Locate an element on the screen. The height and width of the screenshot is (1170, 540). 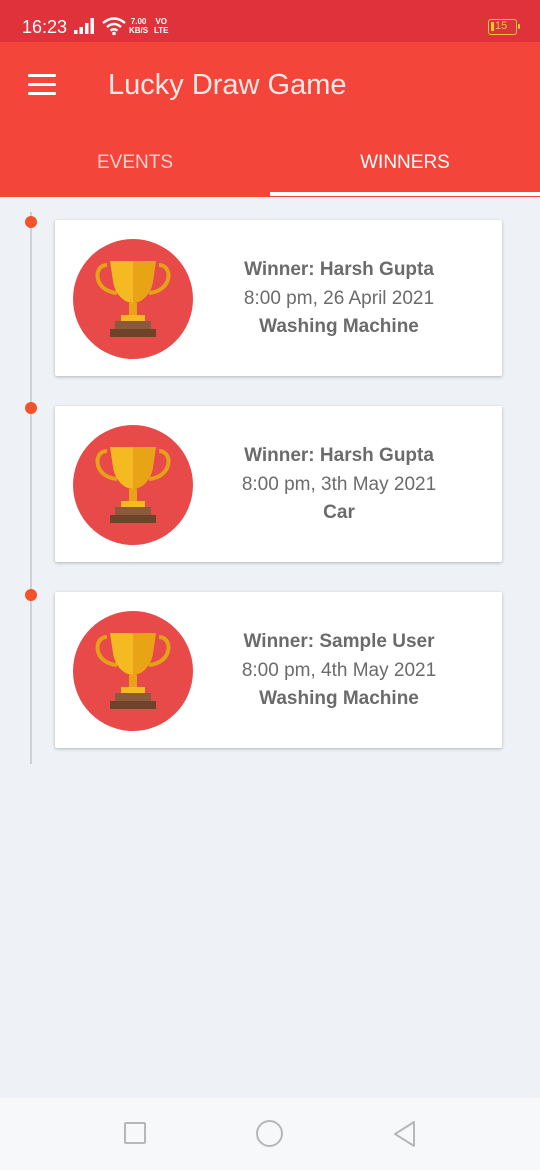
system-nav-bar is located at coordinates (270, 1134).